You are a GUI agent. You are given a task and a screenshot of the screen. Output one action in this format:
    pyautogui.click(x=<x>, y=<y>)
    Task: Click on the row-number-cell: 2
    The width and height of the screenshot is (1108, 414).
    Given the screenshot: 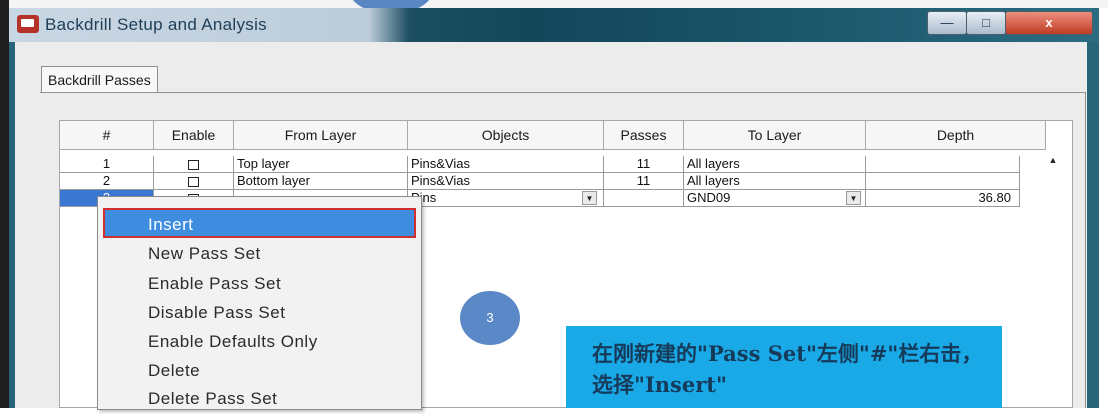 What is the action you would take?
    pyautogui.click(x=107, y=181)
    